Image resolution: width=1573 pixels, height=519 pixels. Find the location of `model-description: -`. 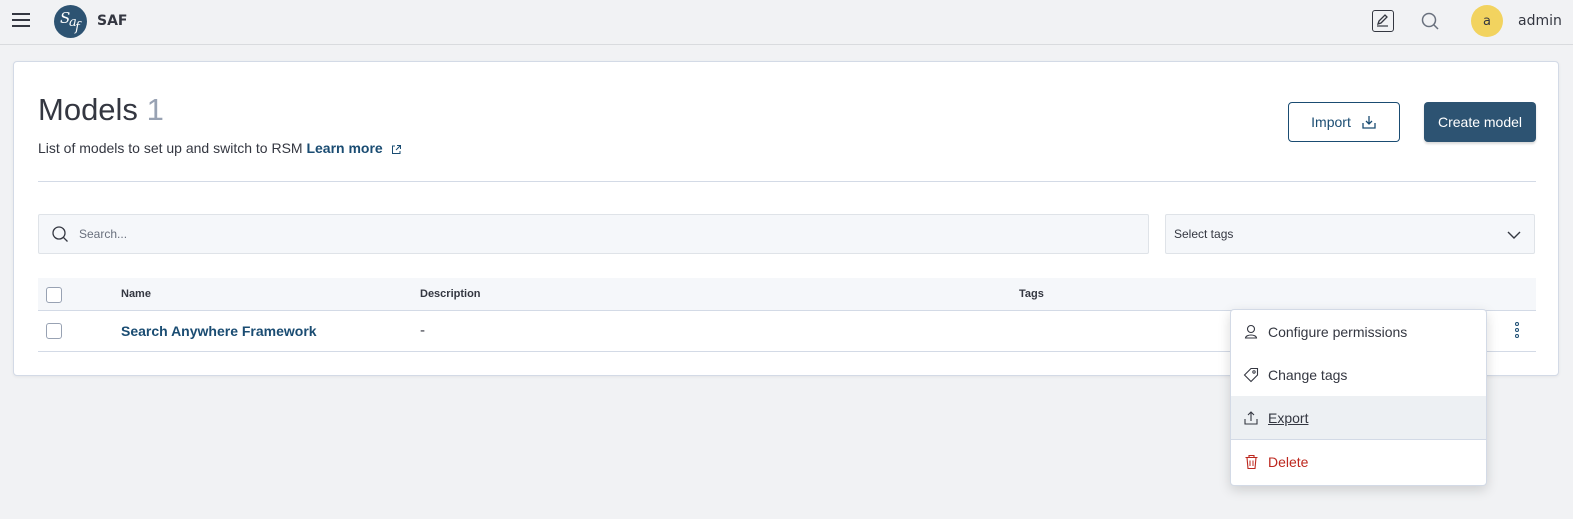

model-description: - is located at coordinates (423, 331).